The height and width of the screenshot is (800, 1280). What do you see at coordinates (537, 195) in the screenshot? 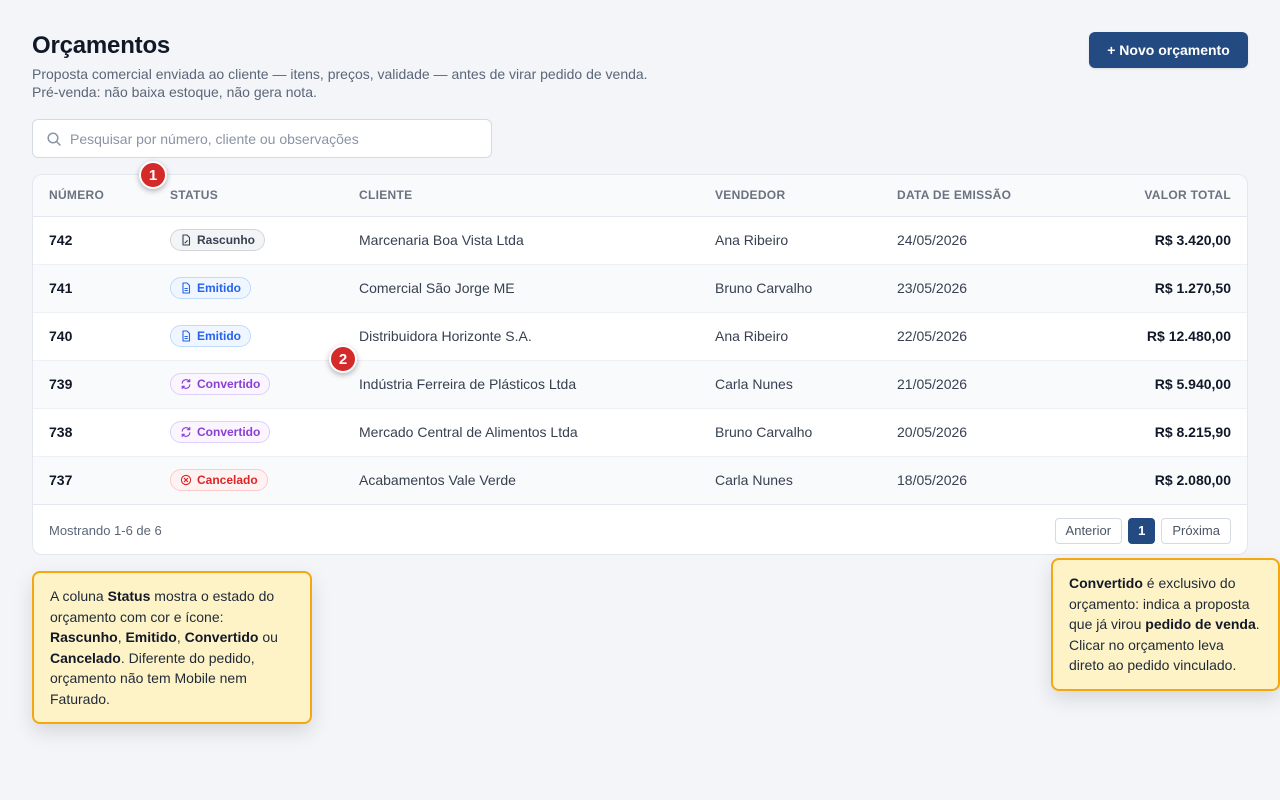
I see `column-header-client: CLIENTE` at bounding box center [537, 195].